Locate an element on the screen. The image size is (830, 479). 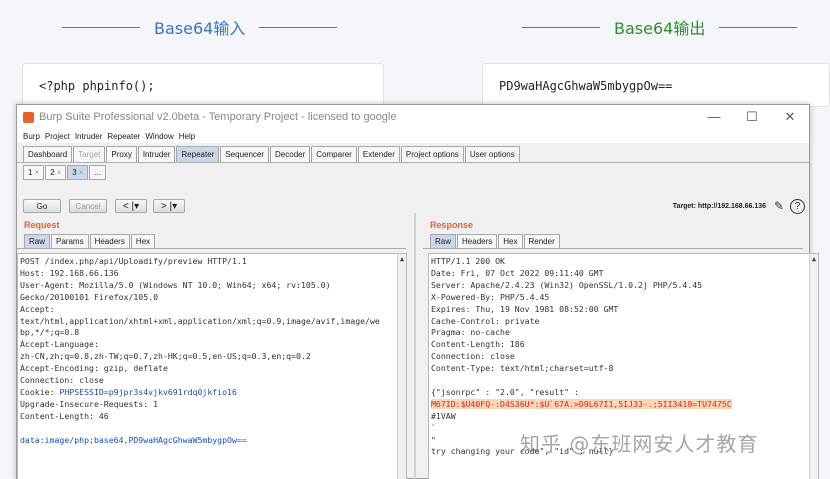
go-button: Go is located at coordinates (42, 206).